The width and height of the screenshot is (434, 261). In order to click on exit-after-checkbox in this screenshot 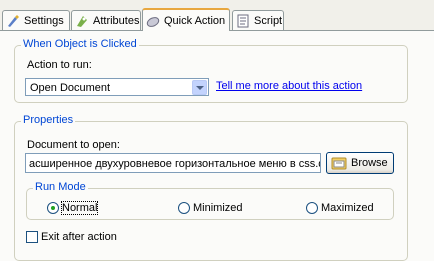, I will do `click(32, 237)`.